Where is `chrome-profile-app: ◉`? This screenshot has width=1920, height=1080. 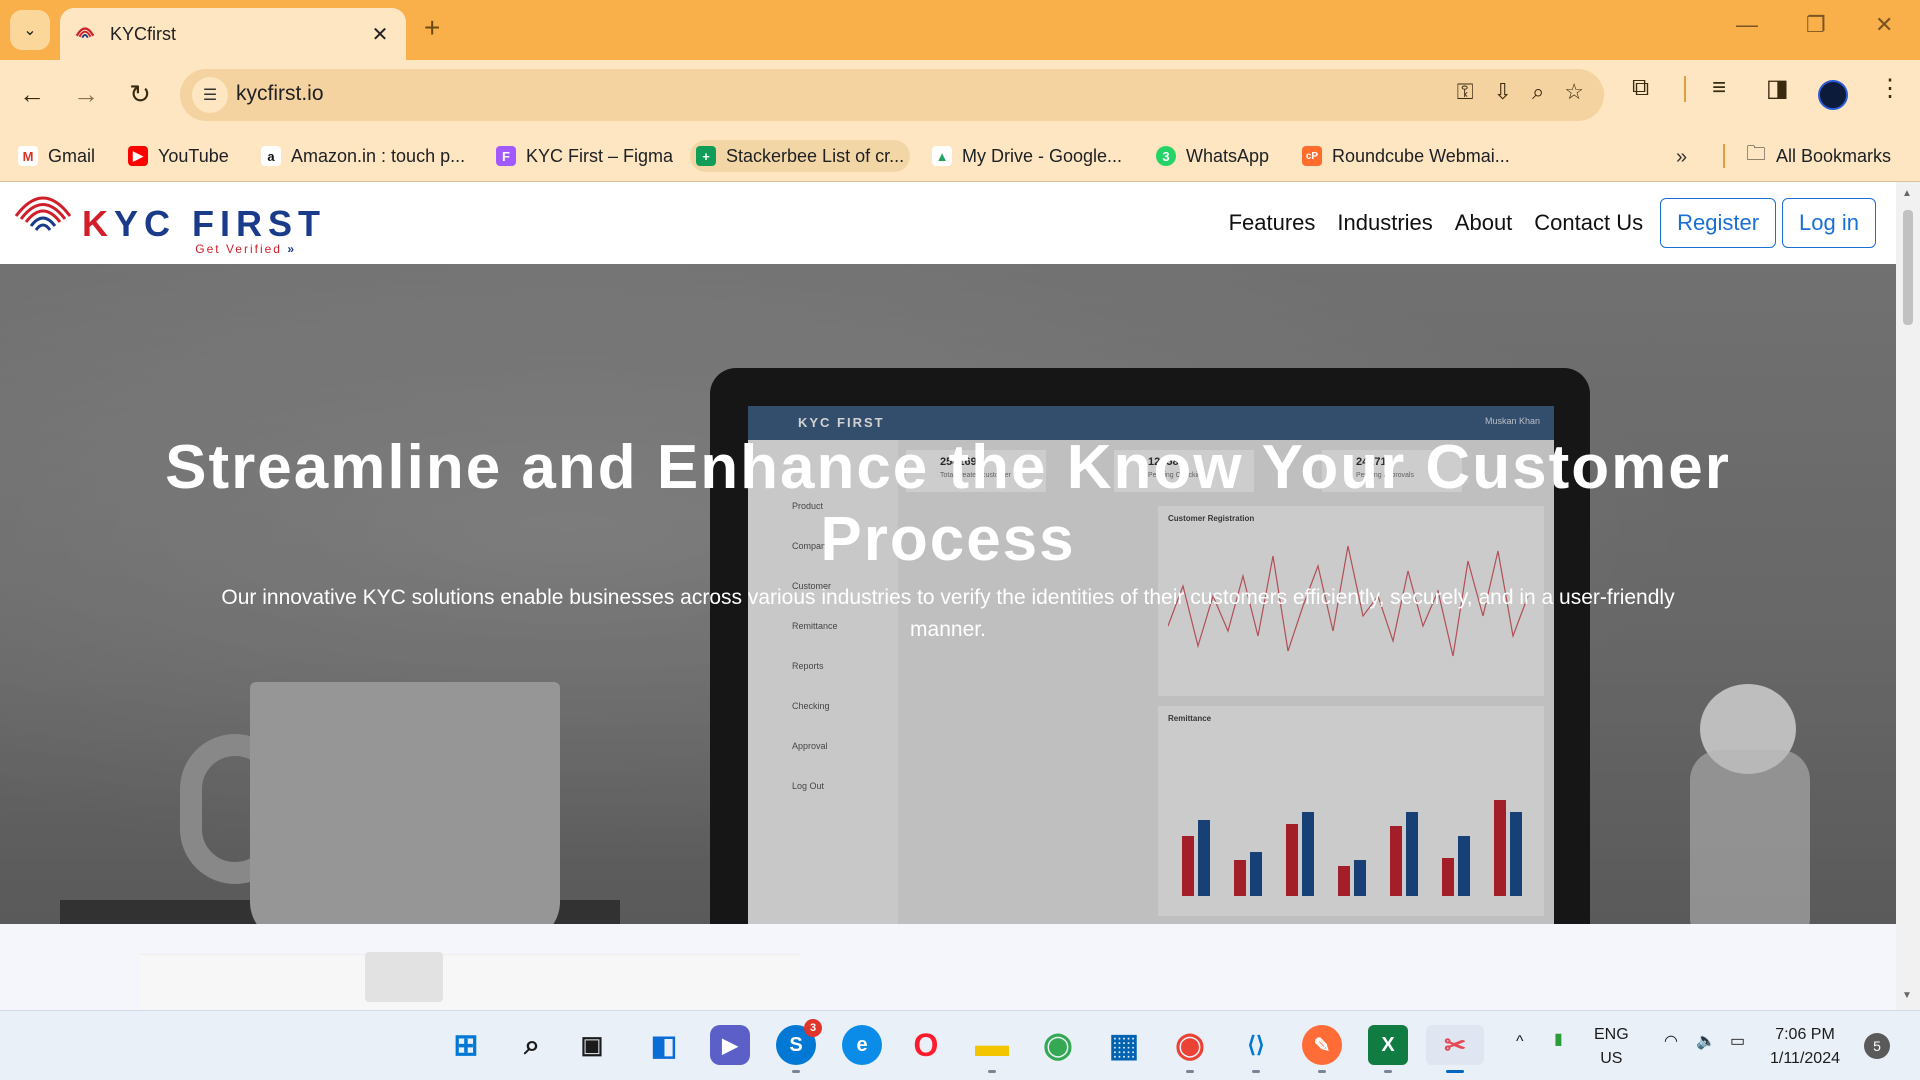 chrome-profile-app: ◉ is located at coordinates (1190, 1049).